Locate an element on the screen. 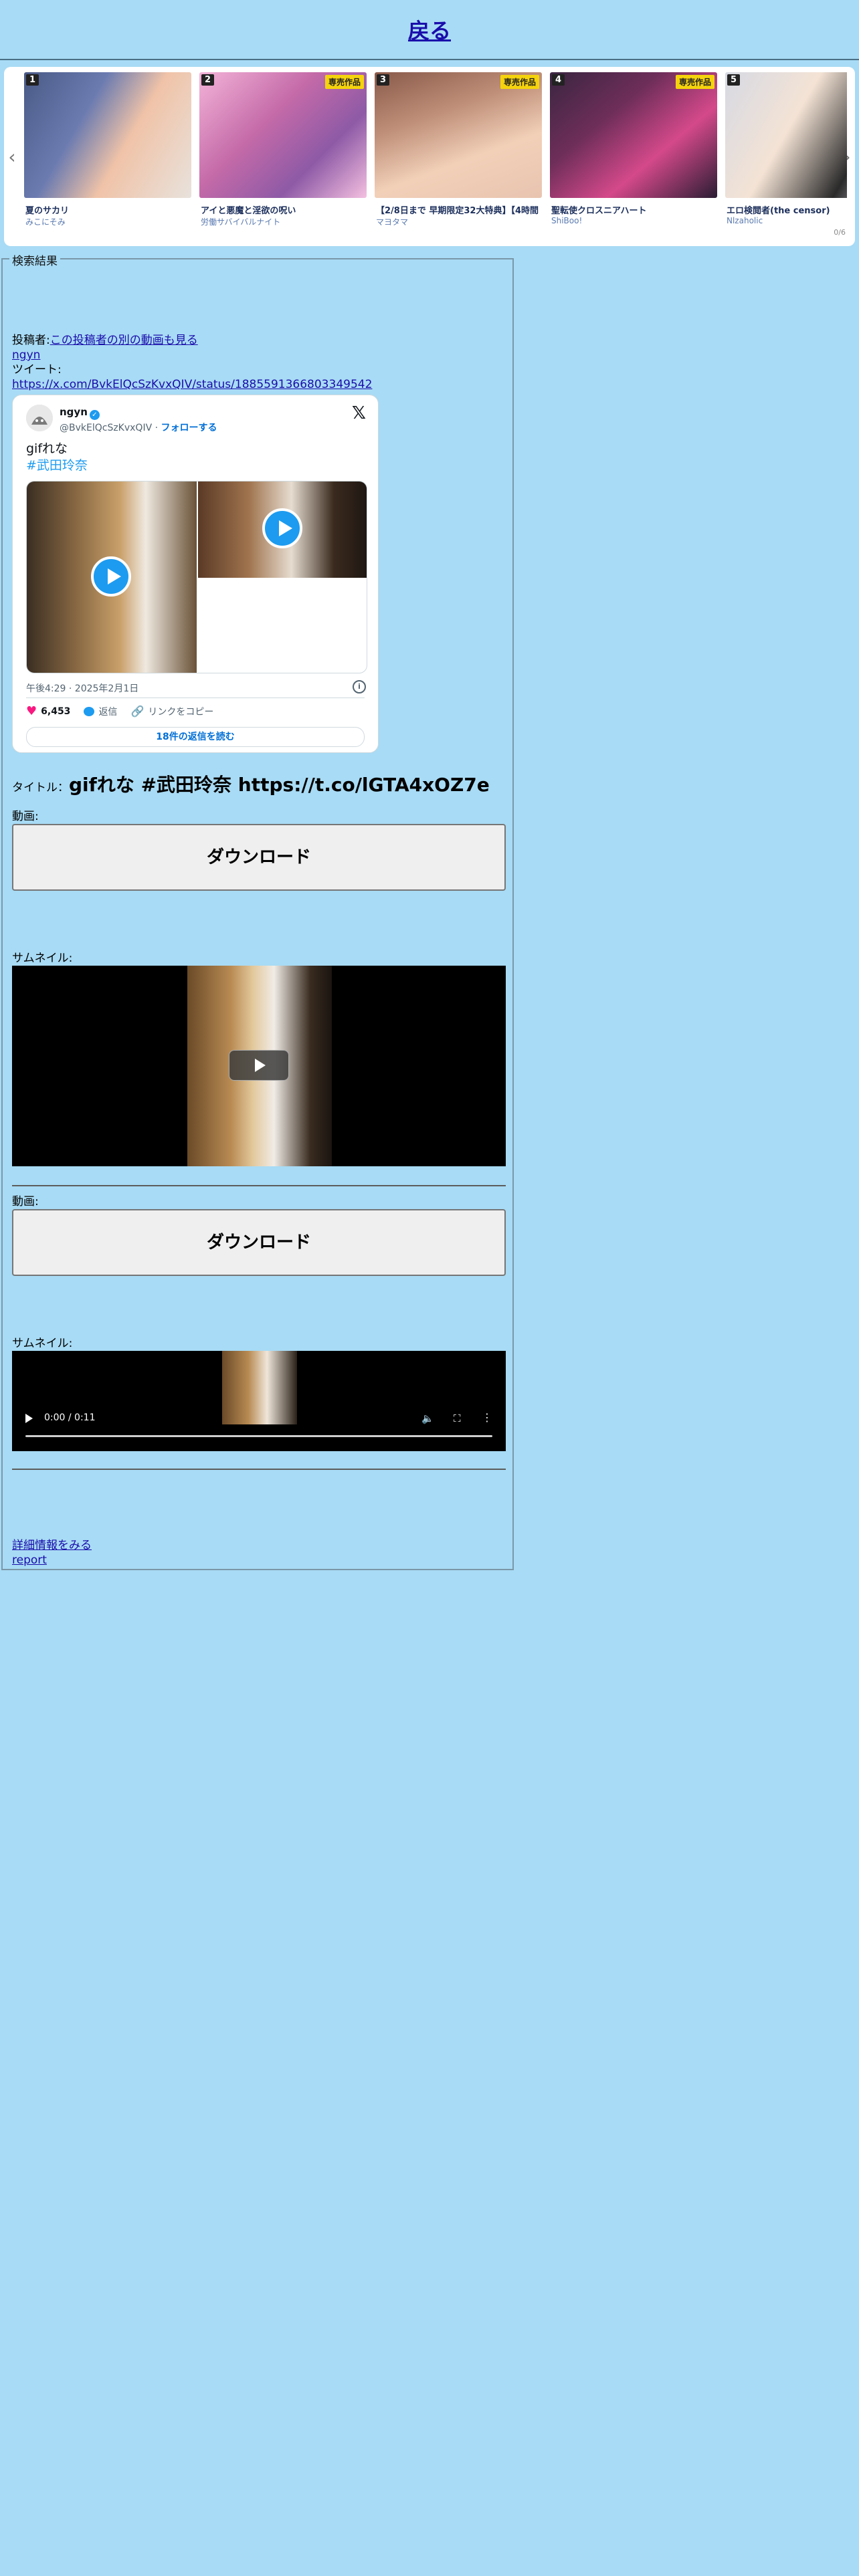 This screenshot has height=2576, width=859. thumbnail-video-player is located at coordinates (259, 1066).